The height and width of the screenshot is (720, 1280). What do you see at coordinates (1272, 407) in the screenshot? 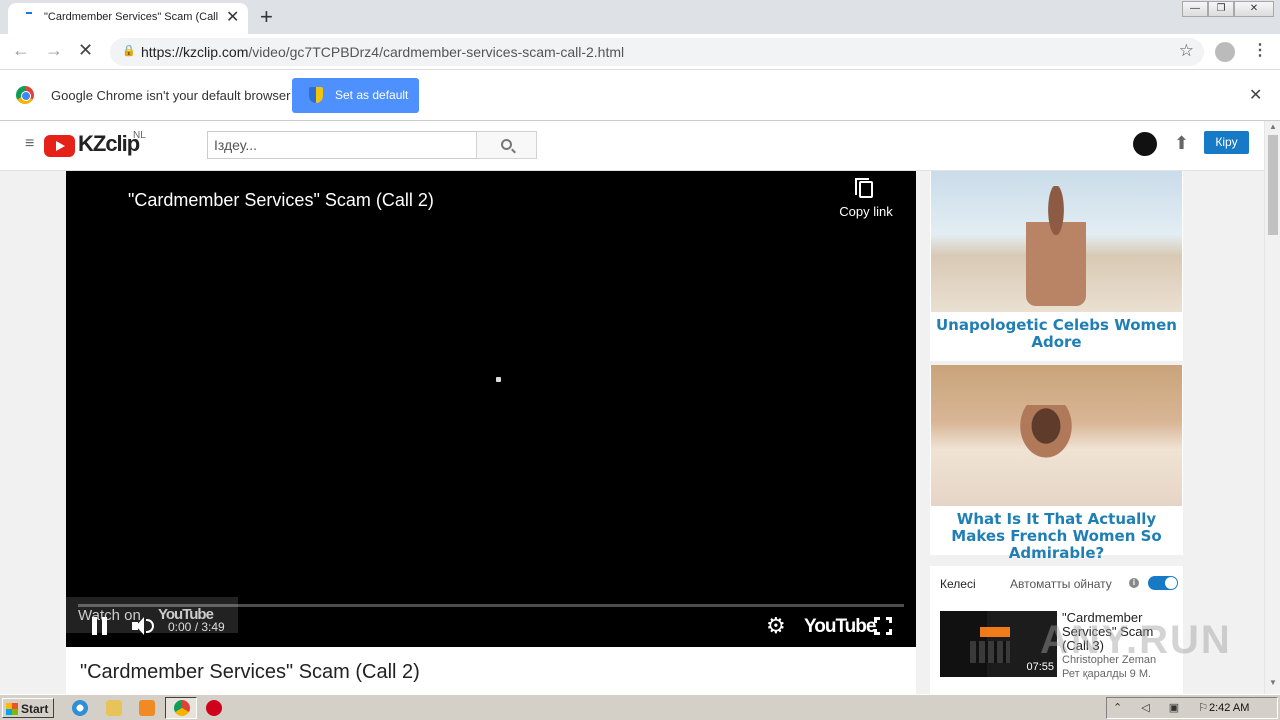
I see `page-scrollbar: ▲ ▼` at bounding box center [1272, 407].